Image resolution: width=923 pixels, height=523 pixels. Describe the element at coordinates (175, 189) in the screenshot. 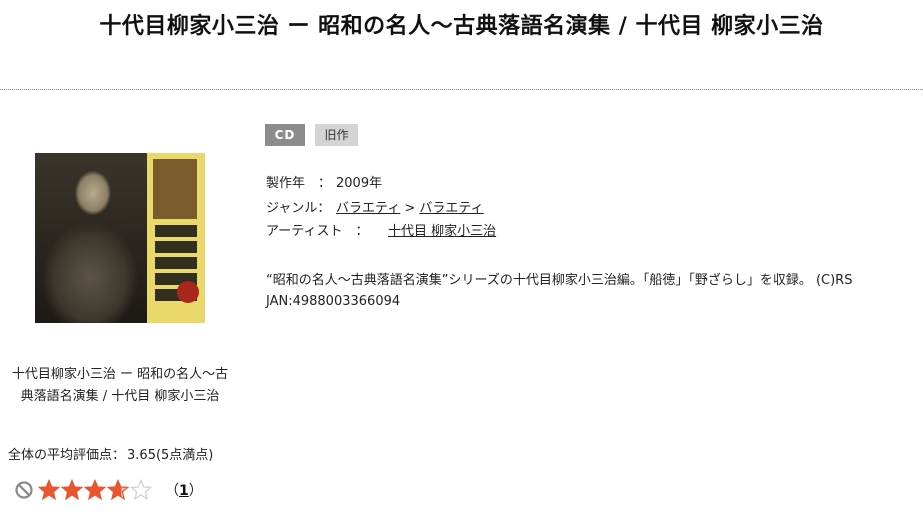

I see `cover-series-band` at that location.